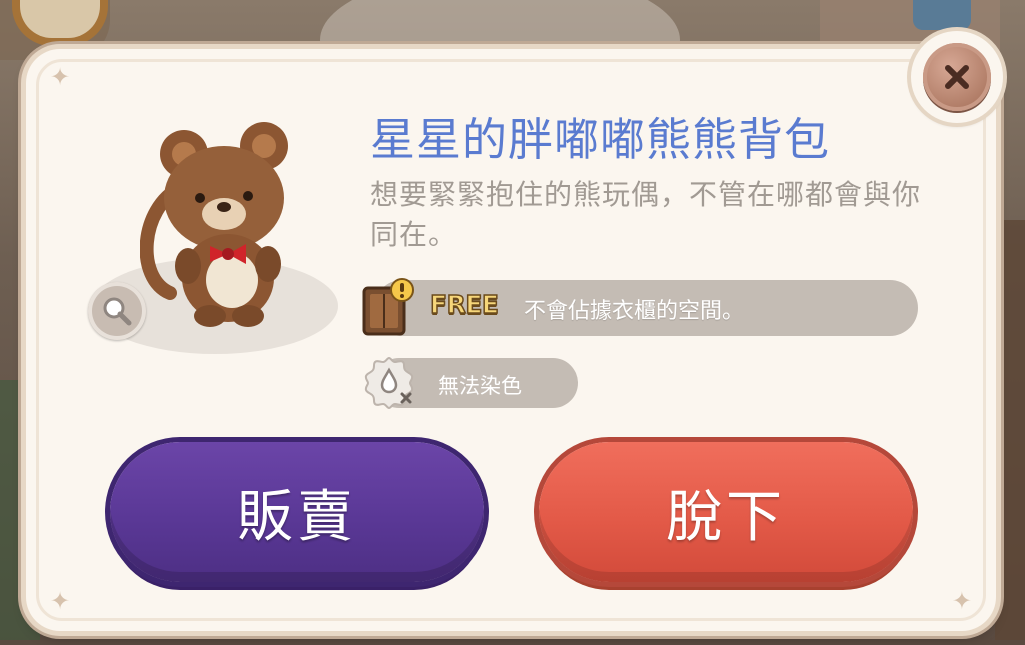 Image resolution: width=1025 pixels, height=645 pixels. Describe the element at coordinates (388, 307) in the screenshot. I see `wardrobe-icon` at that location.